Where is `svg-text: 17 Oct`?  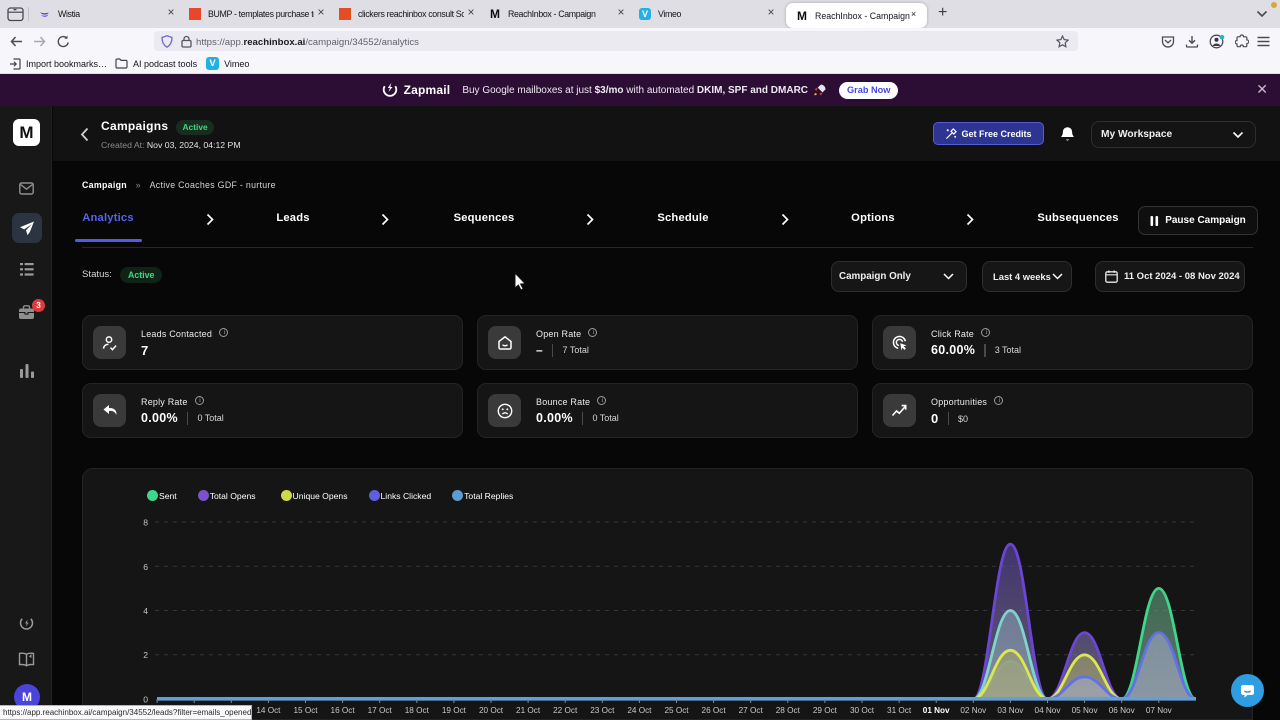 svg-text: 17 Oct is located at coordinates (380, 710).